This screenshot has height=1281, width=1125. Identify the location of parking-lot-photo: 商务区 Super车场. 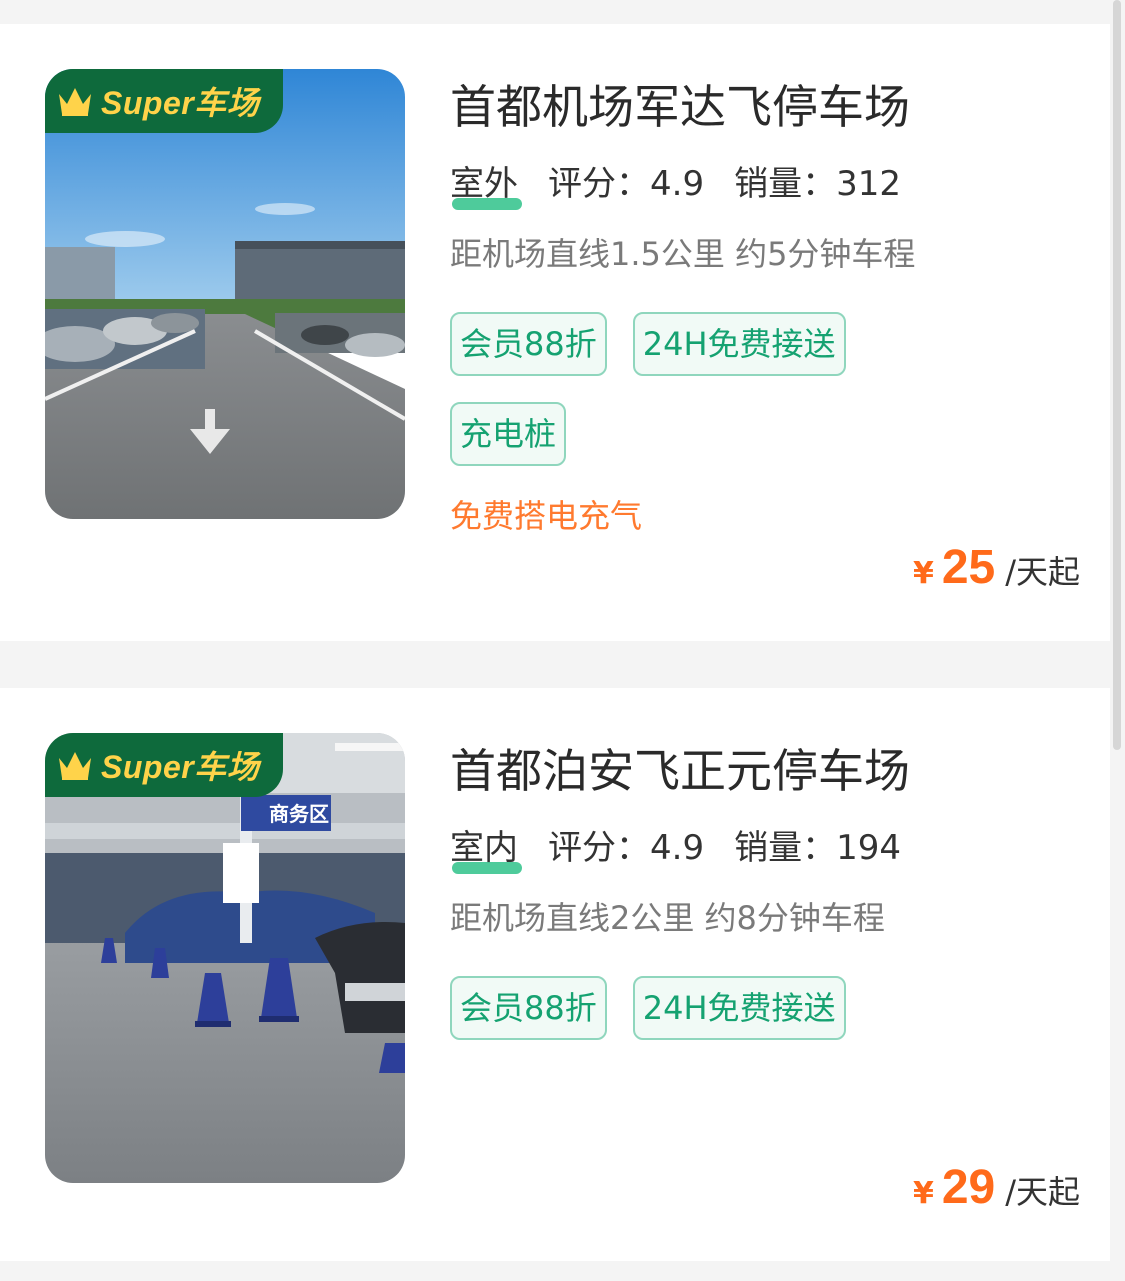
(225, 958).